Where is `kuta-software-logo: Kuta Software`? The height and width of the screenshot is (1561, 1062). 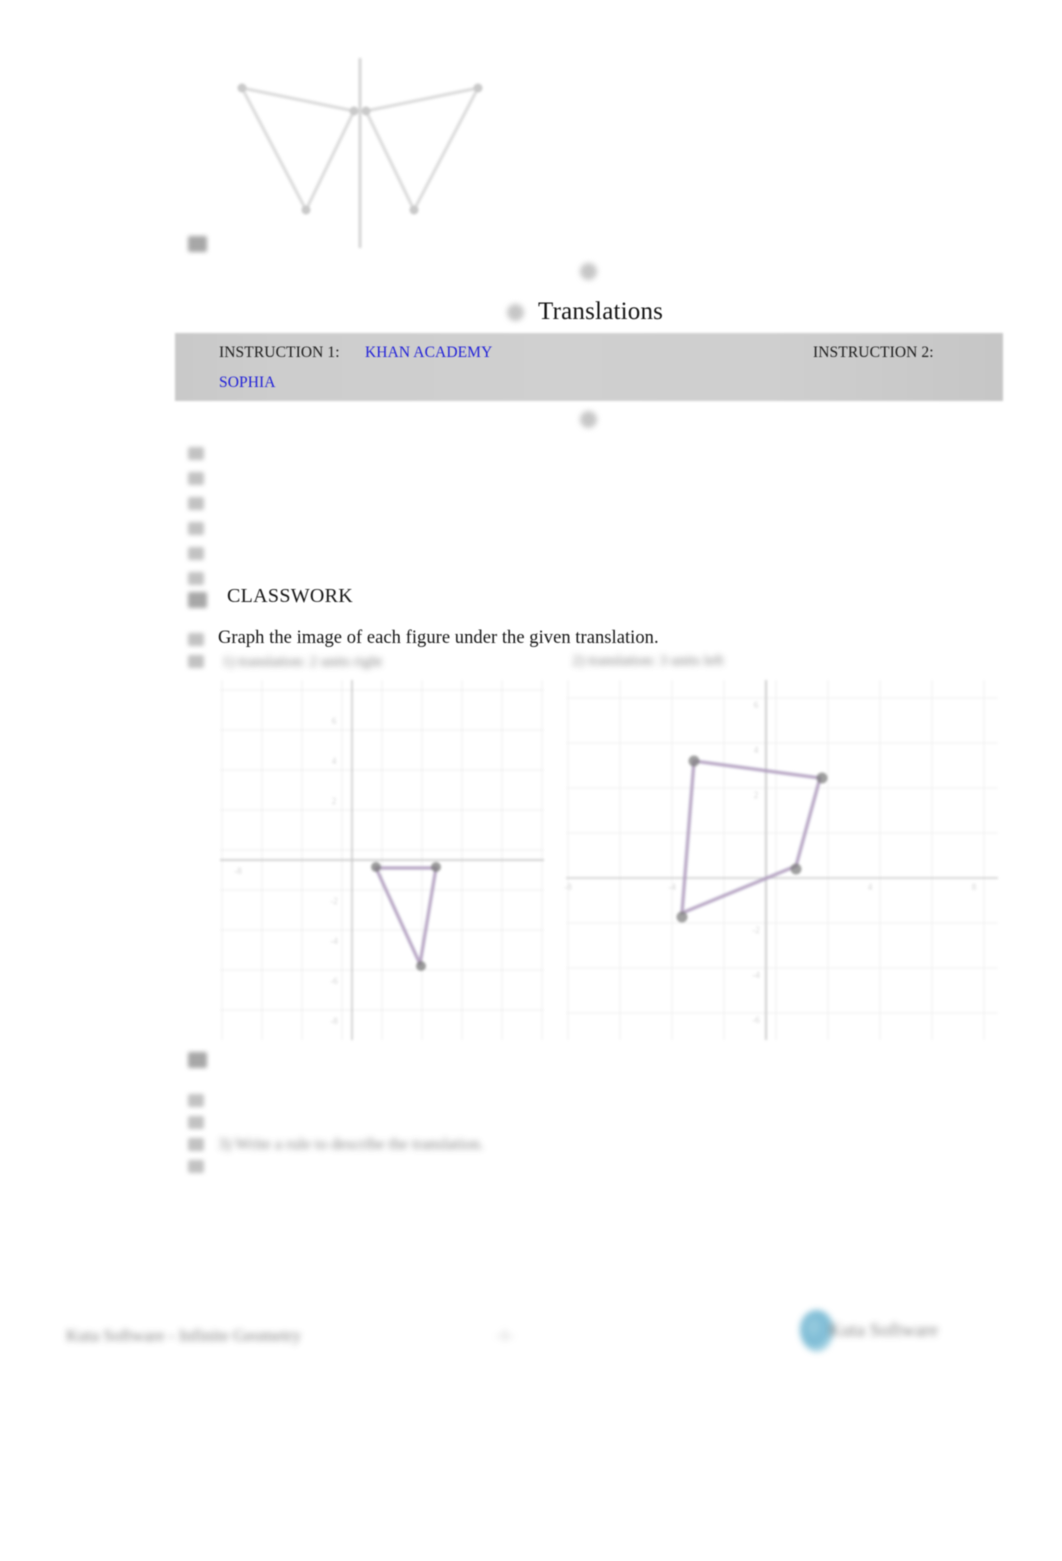
kuta-software-logo: Kuta Software is located at coordinates (875, 1331).